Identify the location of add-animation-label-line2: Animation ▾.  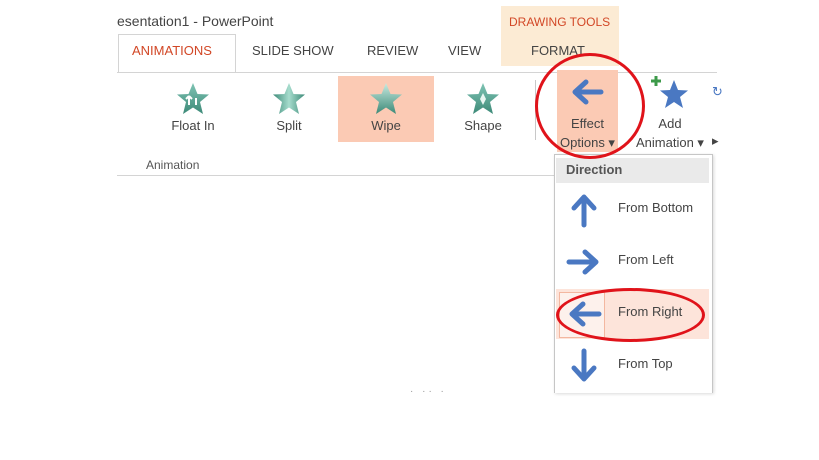
(670, 142).